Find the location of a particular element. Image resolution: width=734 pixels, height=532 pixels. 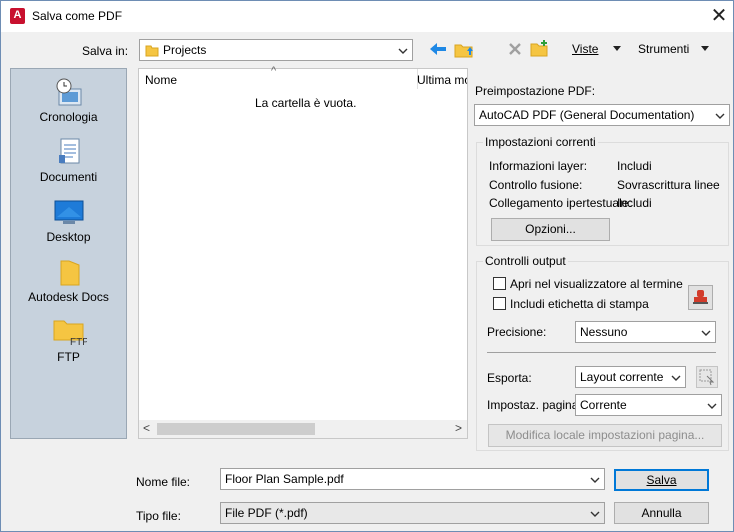

merge-control-label: Controllo fusione: is located at coordinates (536, 185).